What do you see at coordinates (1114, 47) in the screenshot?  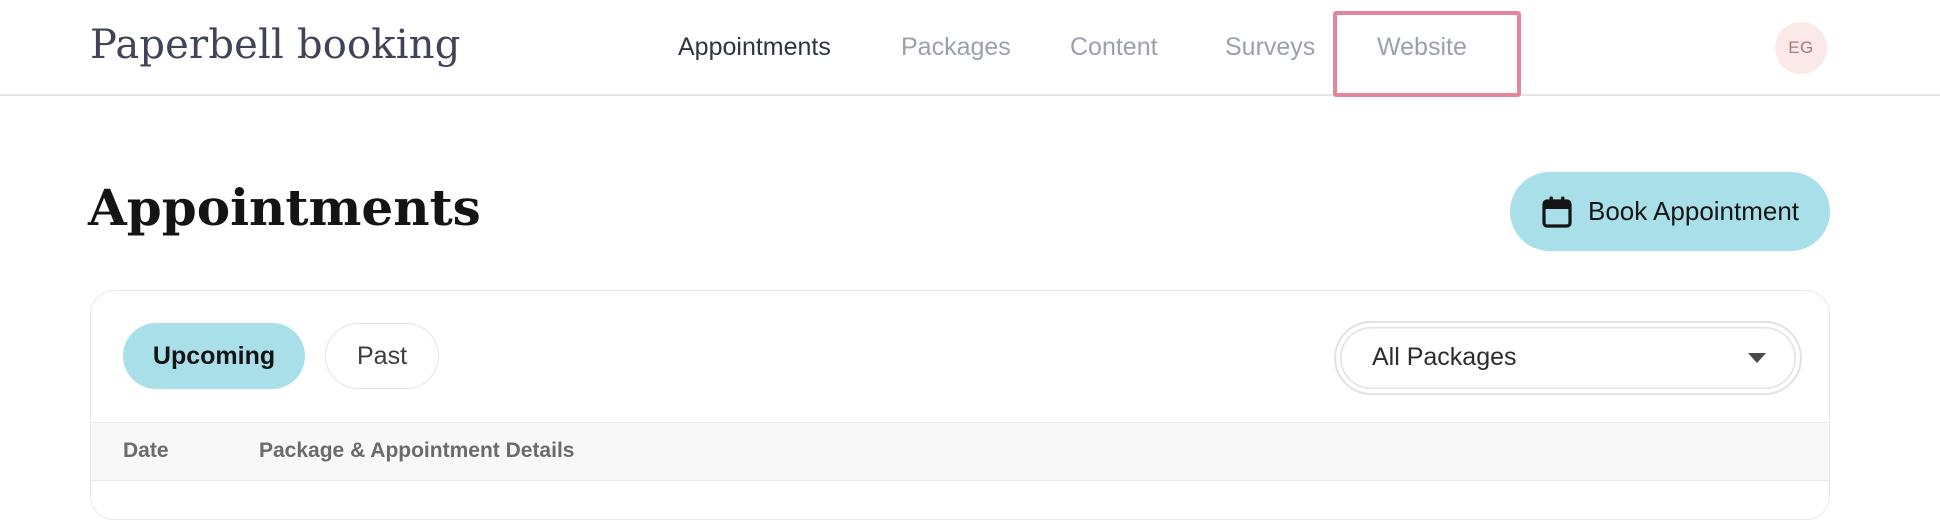 I see `nav-item-content: Content` at bounding box center [1114, 47].